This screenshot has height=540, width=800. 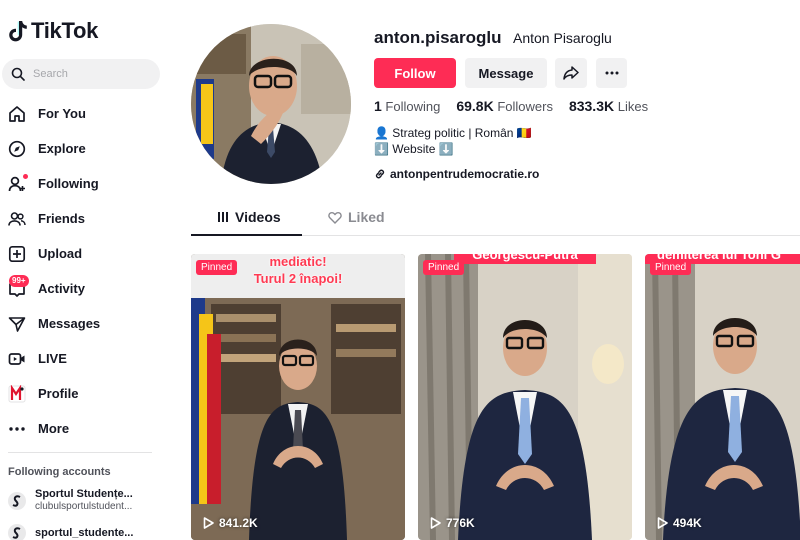 What do you see at coordinates (68, 183) in the screenshot?
I see `nav-label: Following` at bounding box center [68, 183].